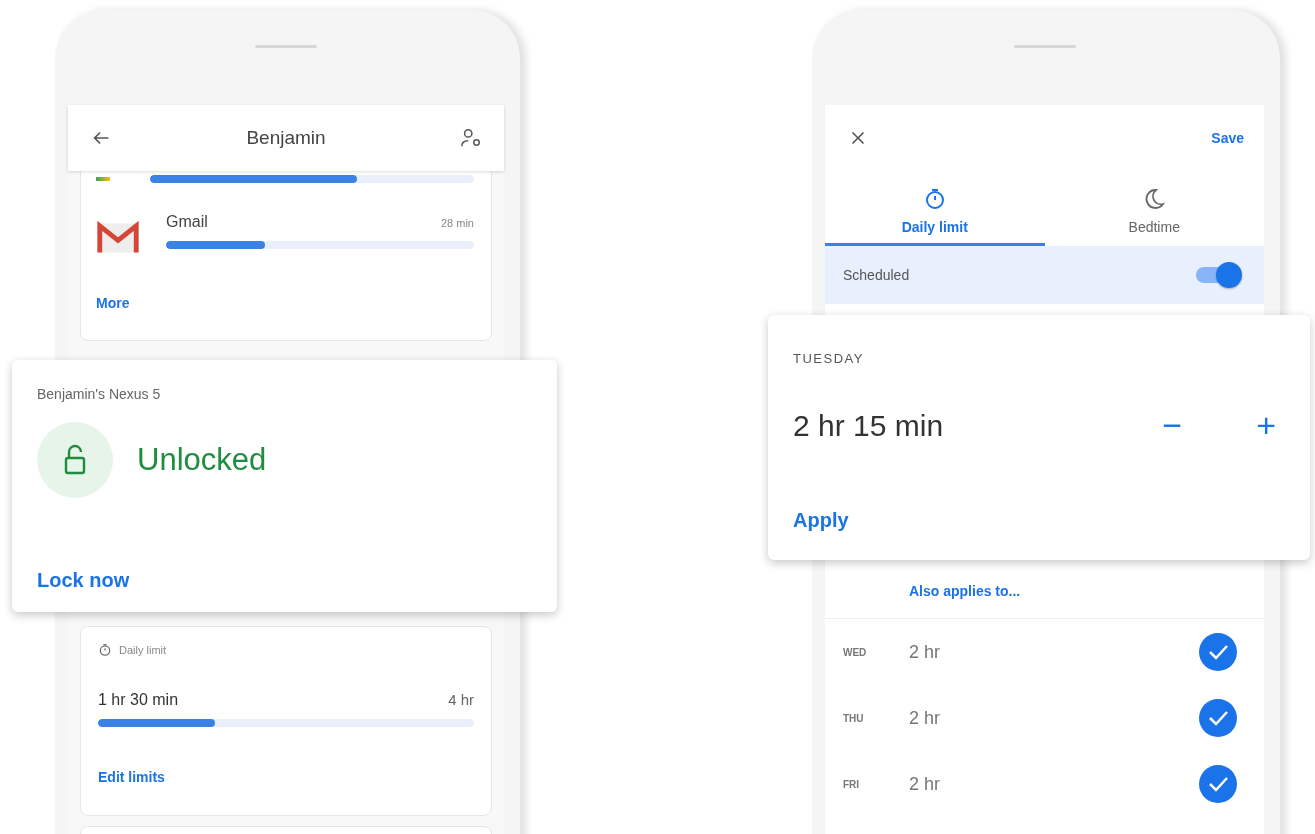  I want to click on lock-status: Unlocked, so click(202, 460).